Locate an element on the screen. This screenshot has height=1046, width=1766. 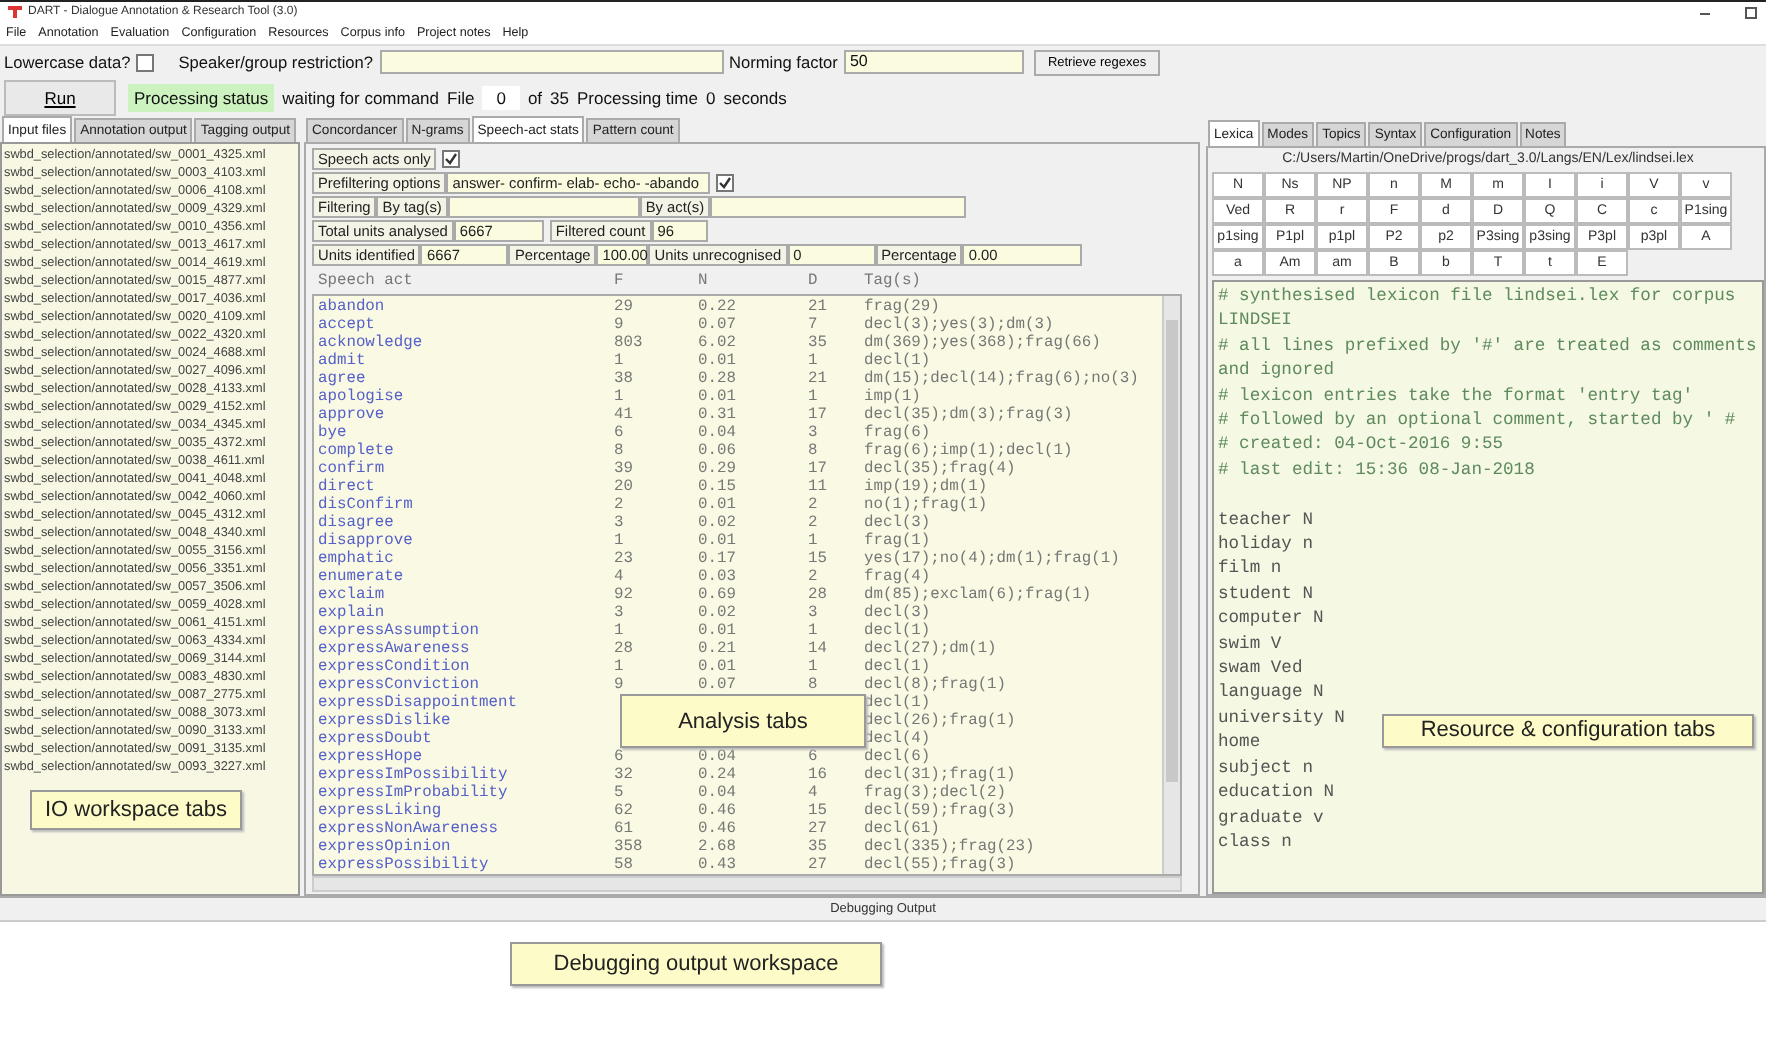
text-line: home is located at coordinates (1239, 743).